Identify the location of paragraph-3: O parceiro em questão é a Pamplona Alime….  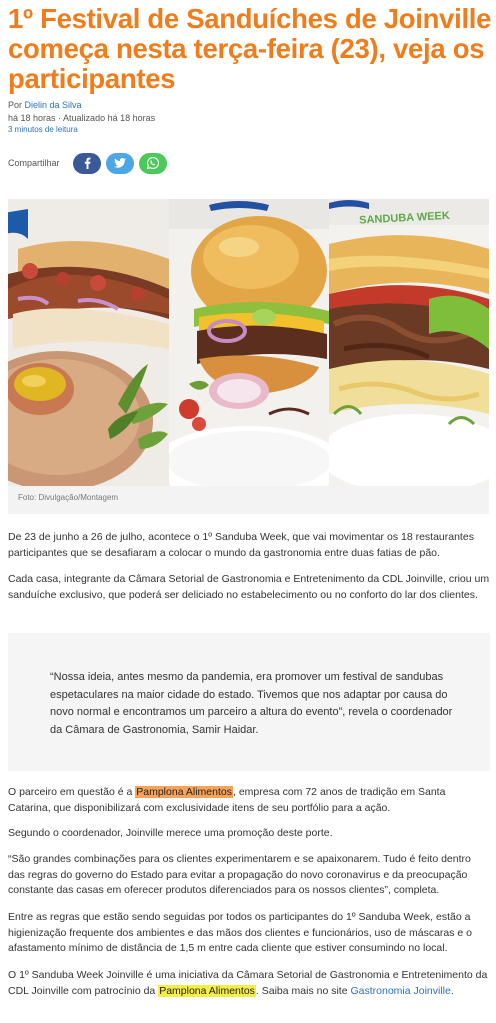
(249, 800).